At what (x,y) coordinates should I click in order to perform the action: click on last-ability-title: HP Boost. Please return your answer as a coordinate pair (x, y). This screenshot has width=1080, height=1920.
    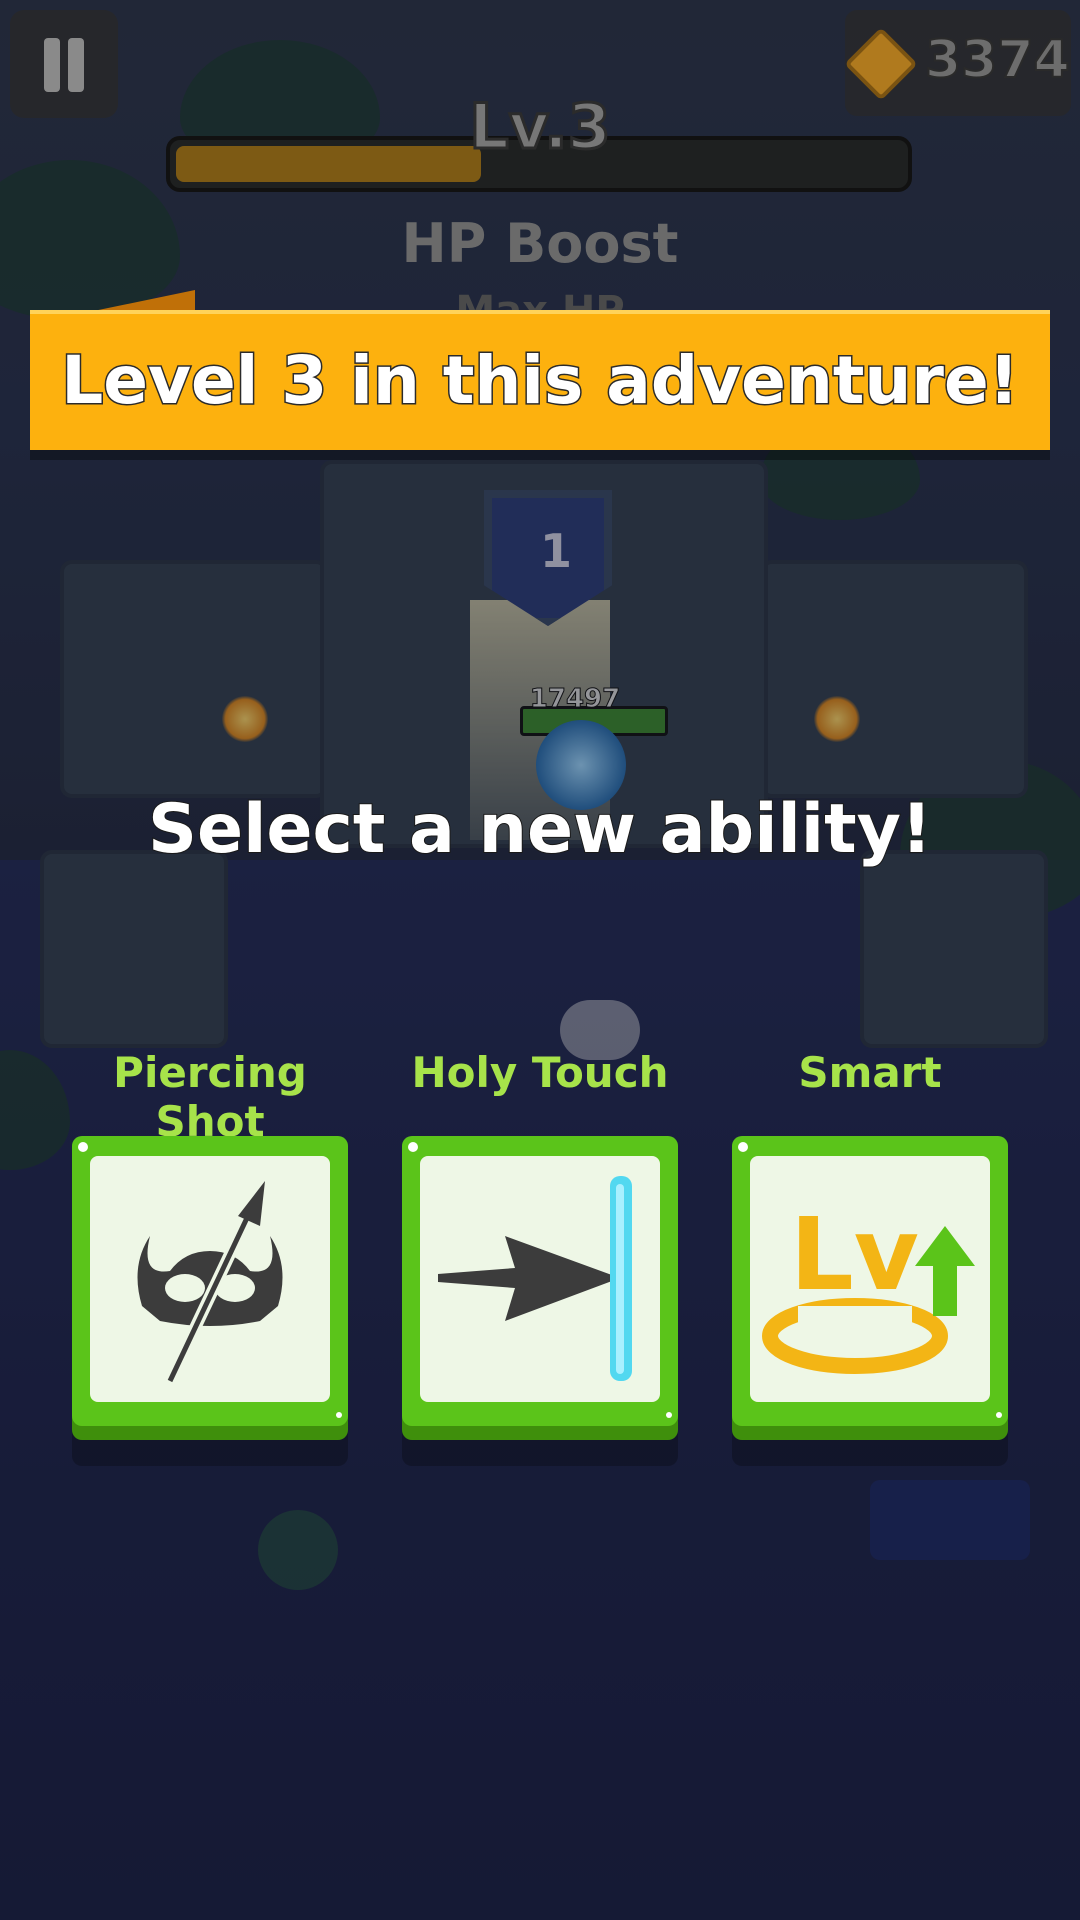
    Looking at the image, I should click on (540, 243).